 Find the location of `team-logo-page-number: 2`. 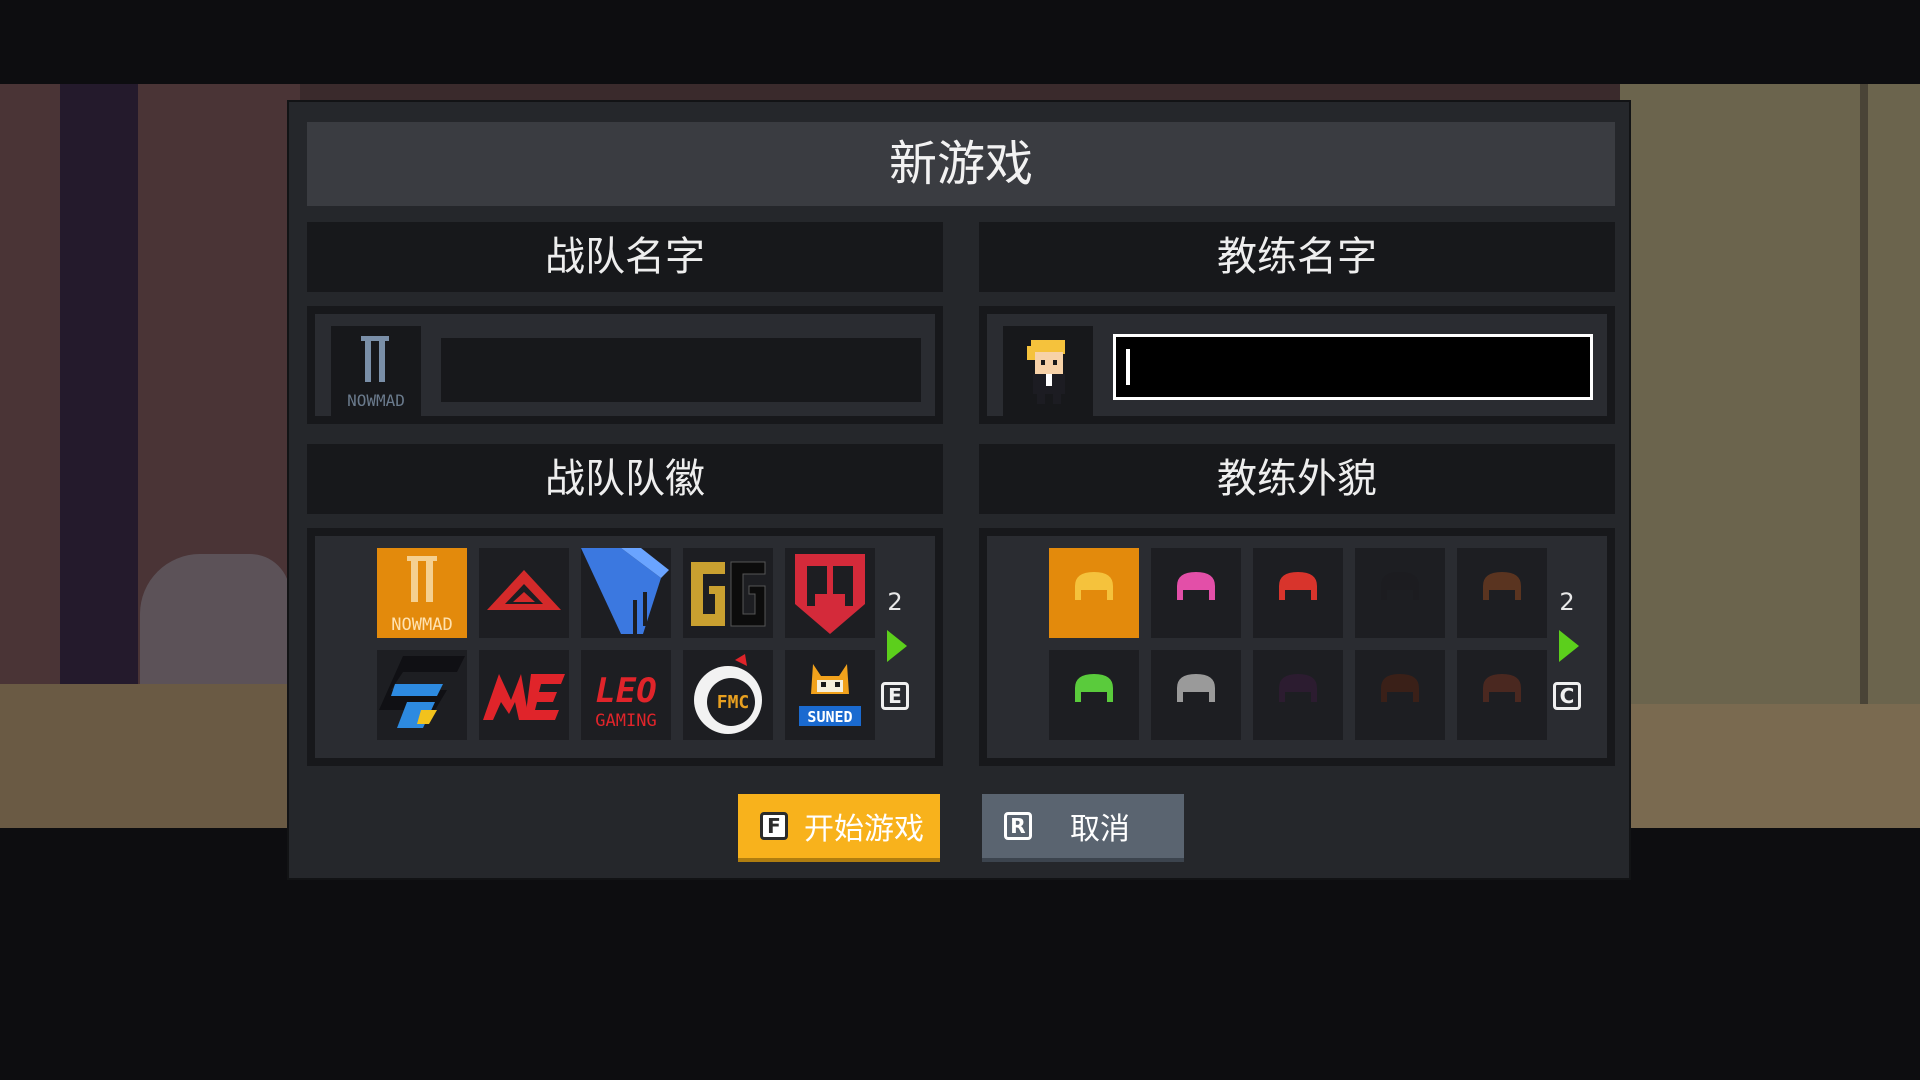

team-logo-page-number: 2 is located at coordinates (895, 602).